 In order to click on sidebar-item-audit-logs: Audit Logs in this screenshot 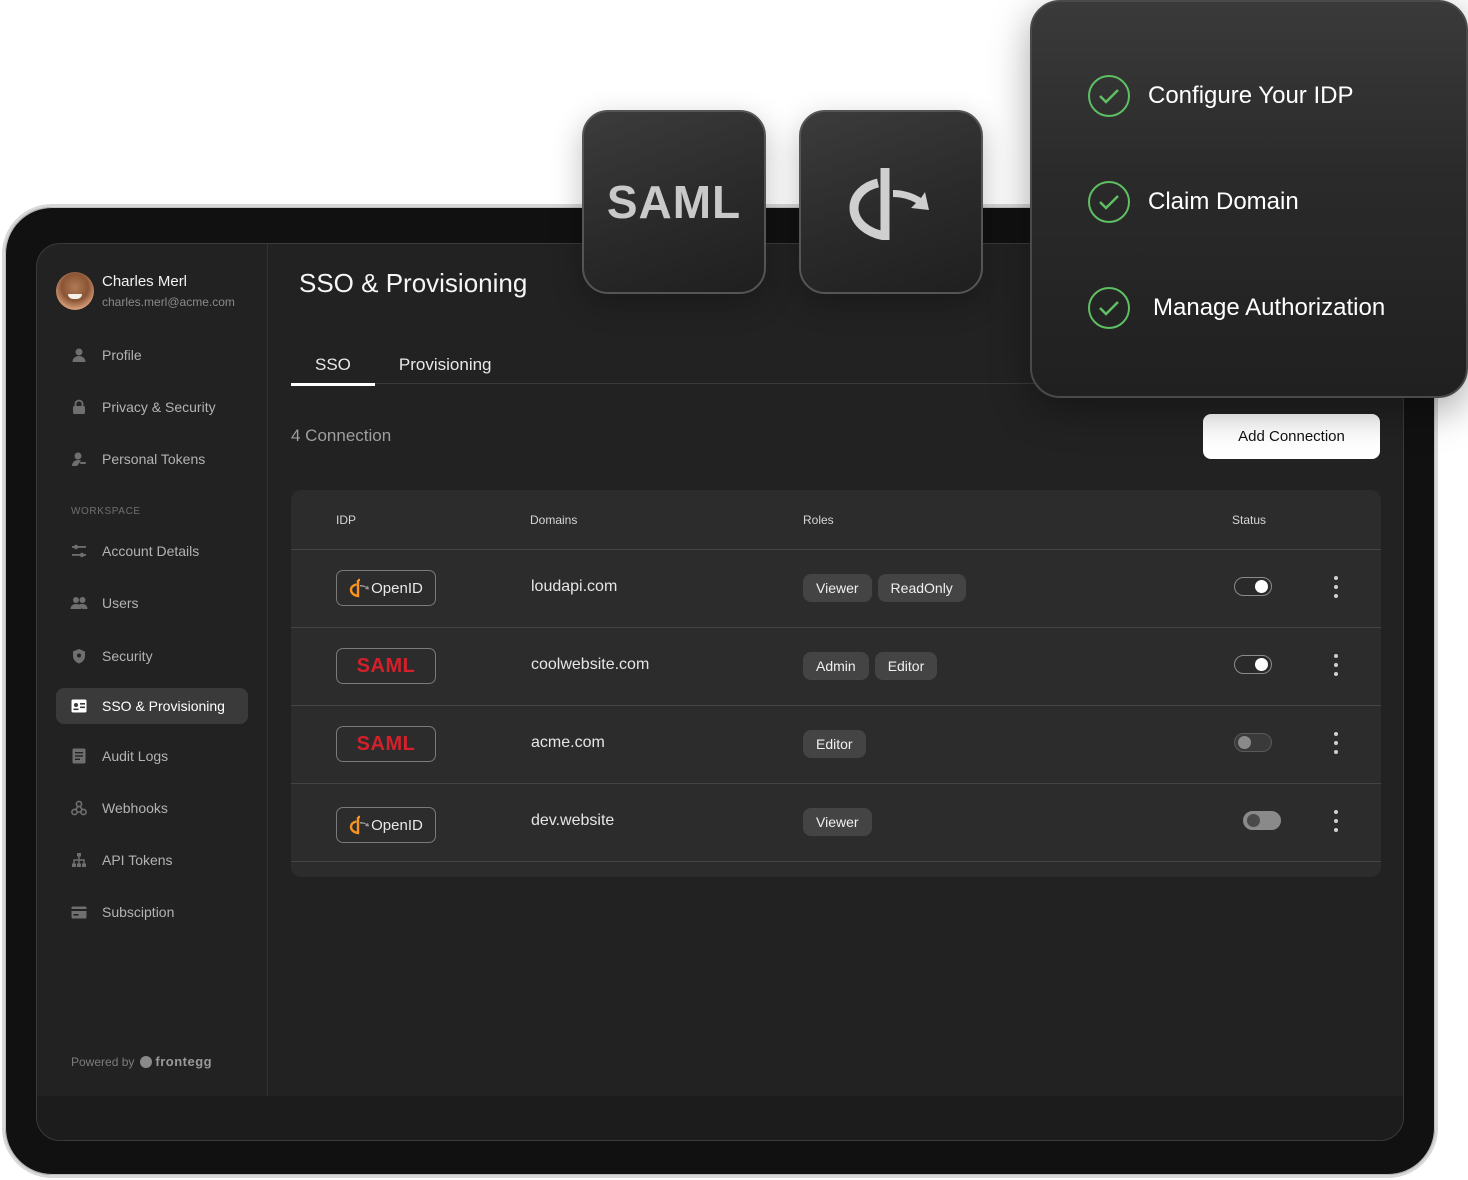, I will do `click(152, 756)`.